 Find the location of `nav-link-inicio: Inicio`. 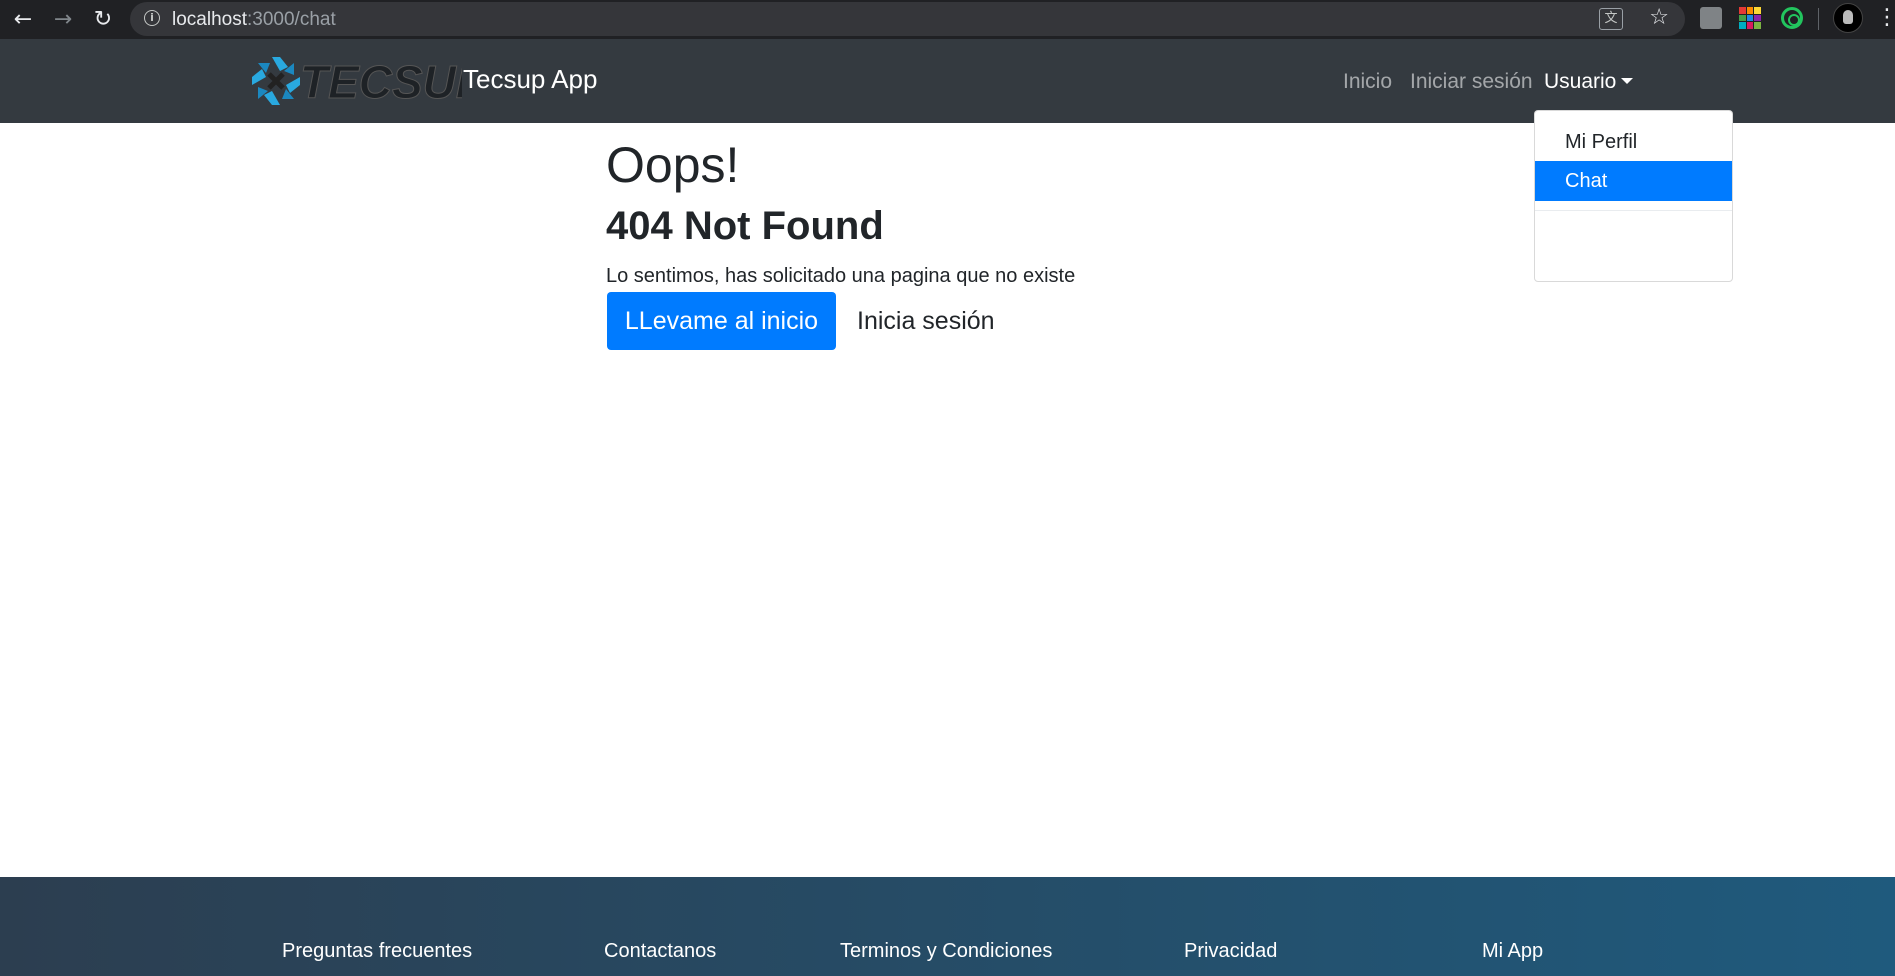

nav-link-inicio: Inicio is located at coordinates (1367, 82).